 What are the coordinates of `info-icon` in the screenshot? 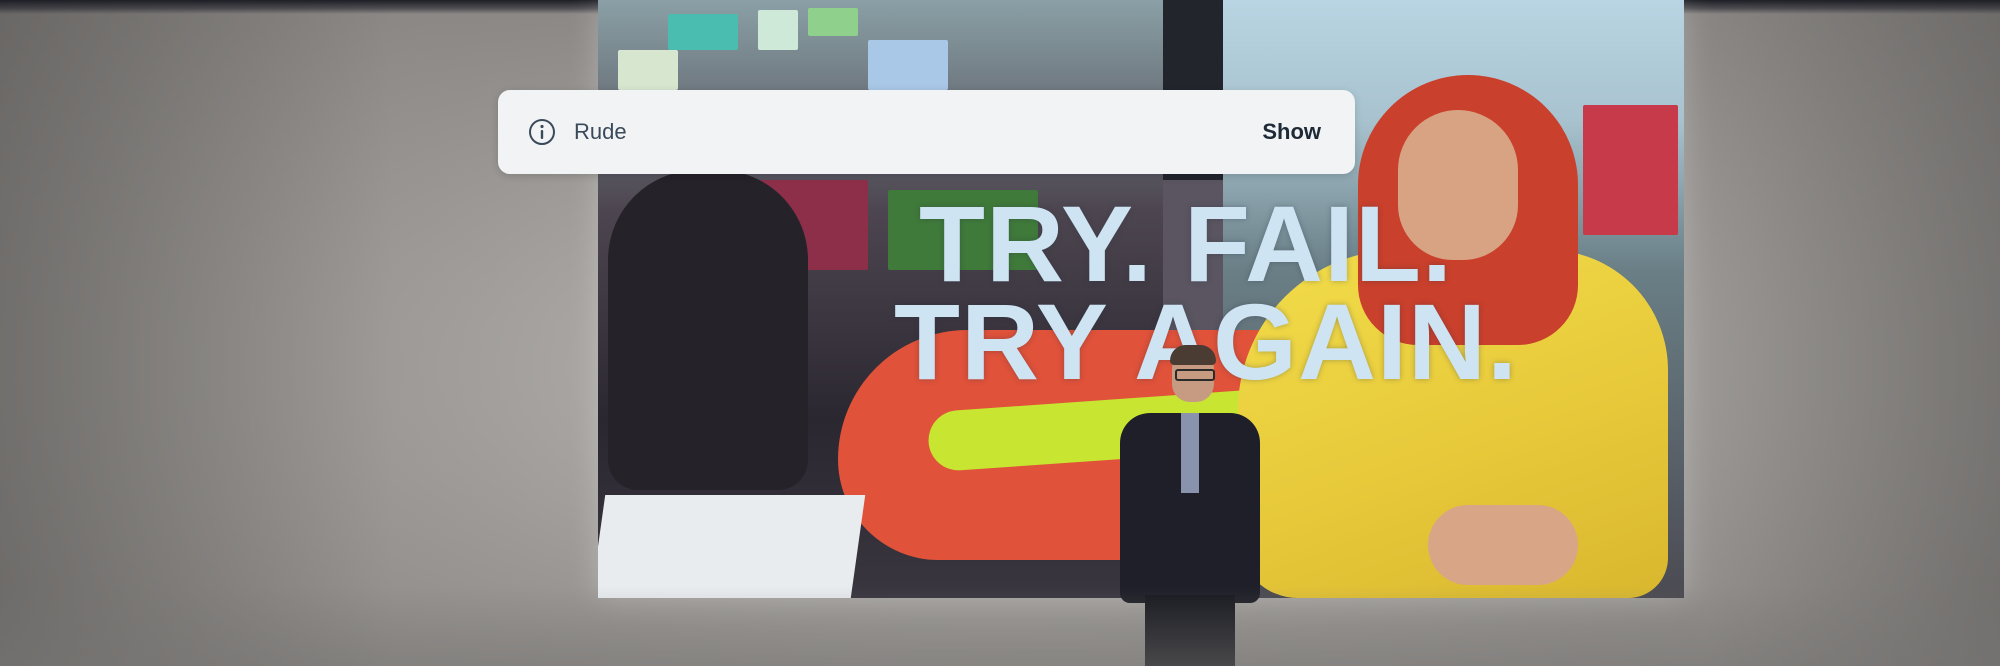 It's located at (542, 132).